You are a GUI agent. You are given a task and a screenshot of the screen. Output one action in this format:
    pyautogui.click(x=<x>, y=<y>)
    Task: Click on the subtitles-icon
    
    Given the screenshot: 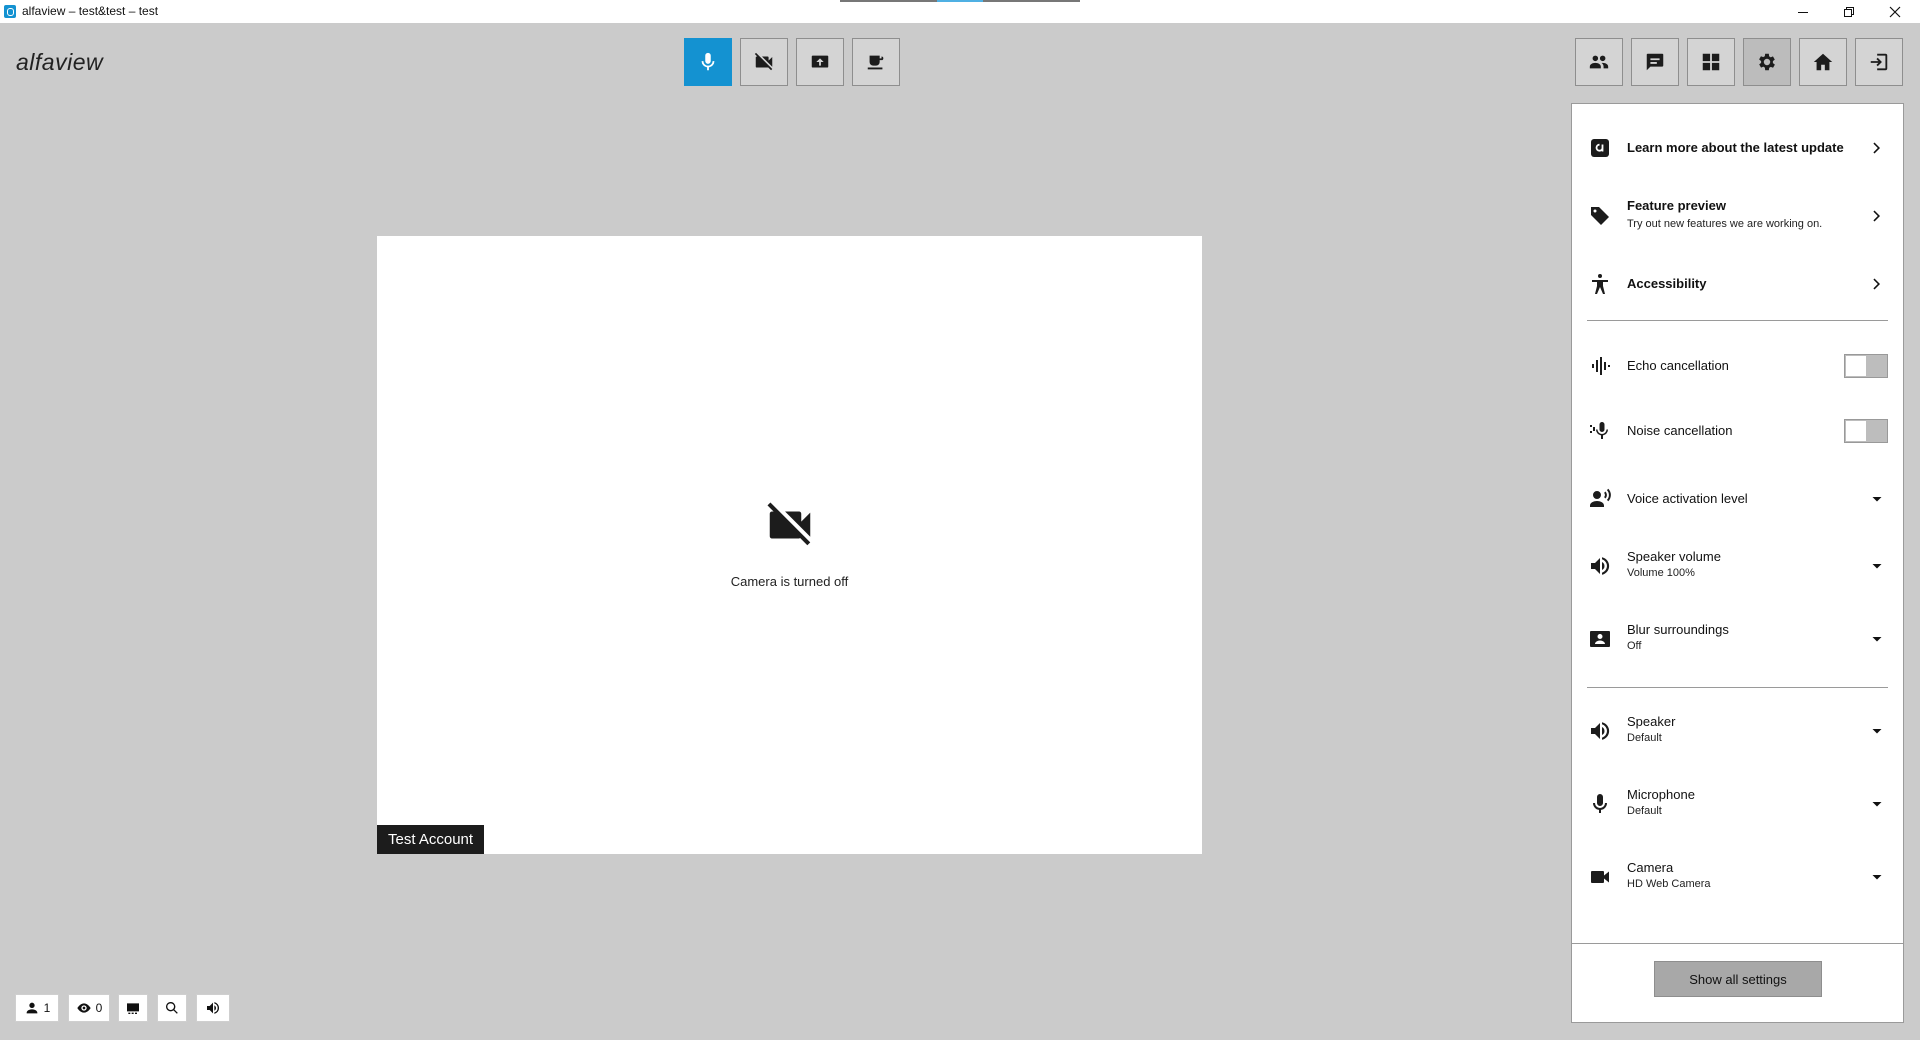 What is the action you would take?
    pyautogui.click(x=133, y=1008)
    